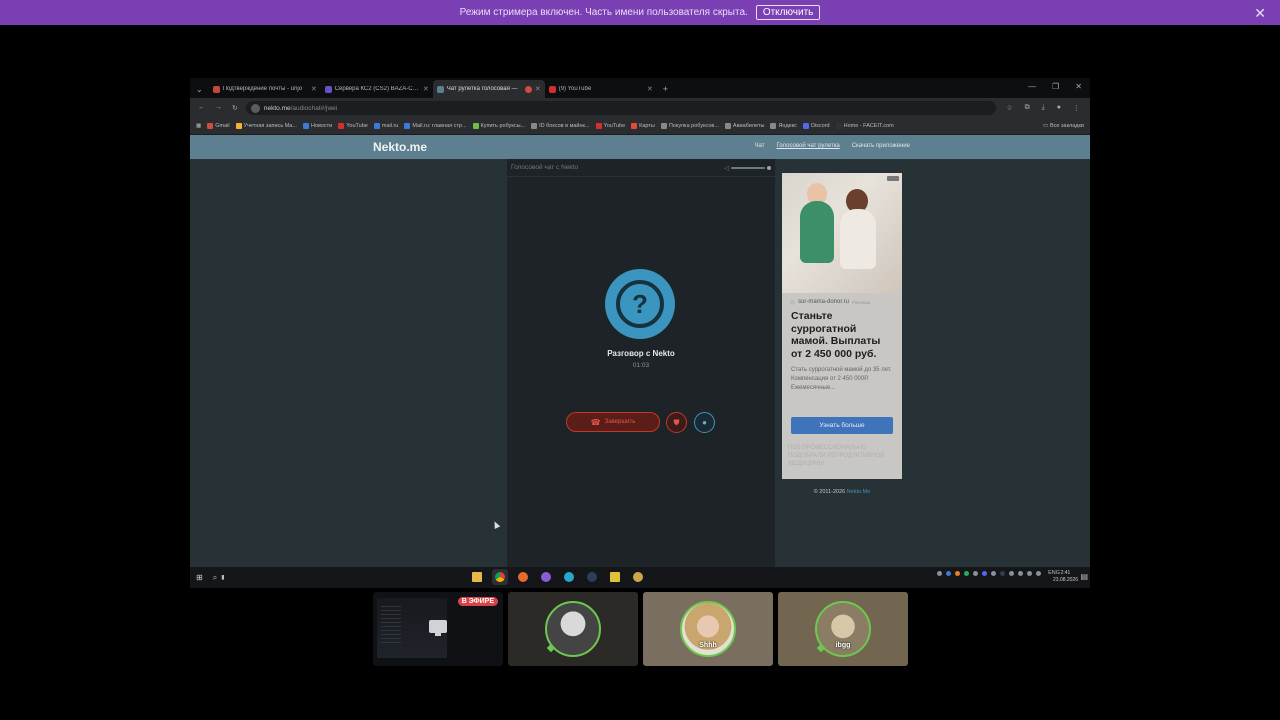 The image size is (1280, 720). I want to click on browser-tab-active: Чат рулетка голосовая — ✕, so click(488, 89).